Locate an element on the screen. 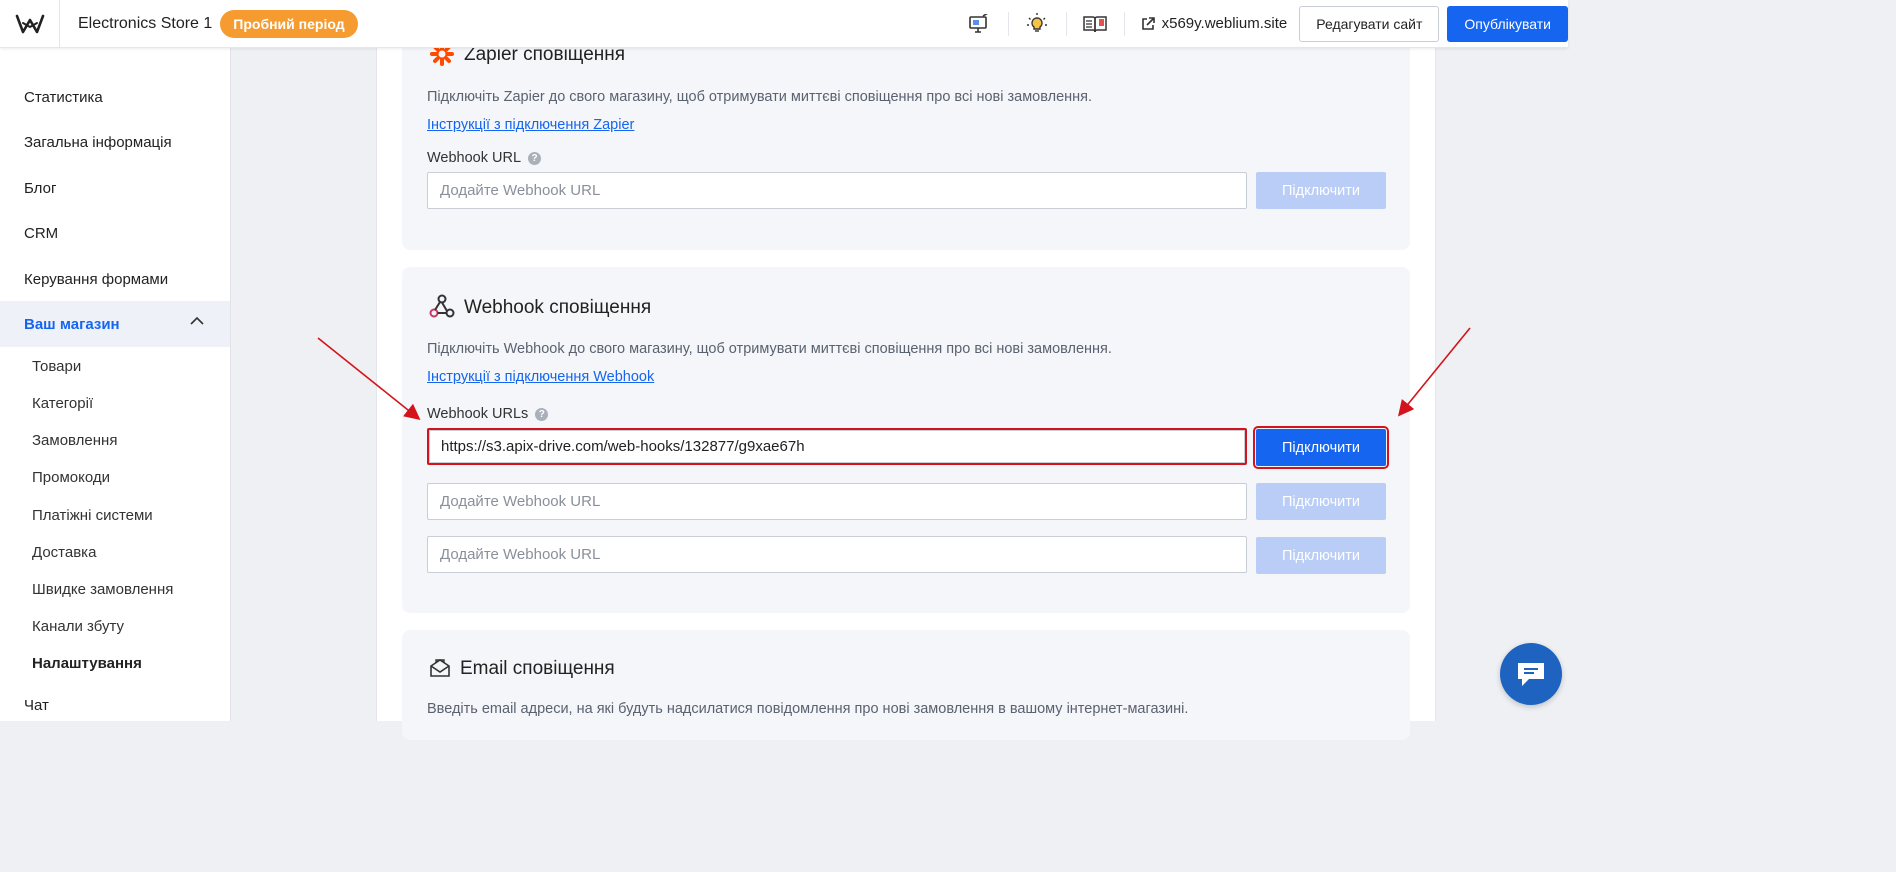 The width and height of the screenshot is (1896, 872). webhook-field-label: Webhook URLs ? is located at coordinates (488, 414).